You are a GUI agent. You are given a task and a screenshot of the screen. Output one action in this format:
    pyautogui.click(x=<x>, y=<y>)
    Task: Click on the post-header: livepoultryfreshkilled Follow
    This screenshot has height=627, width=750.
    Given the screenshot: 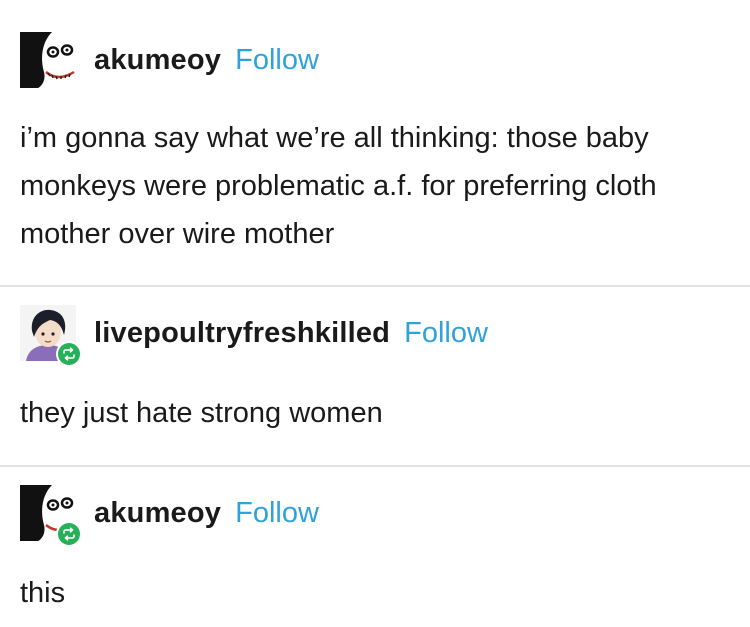 What is the action you would take?
    pyautogui.click(x=254, y=336)
    